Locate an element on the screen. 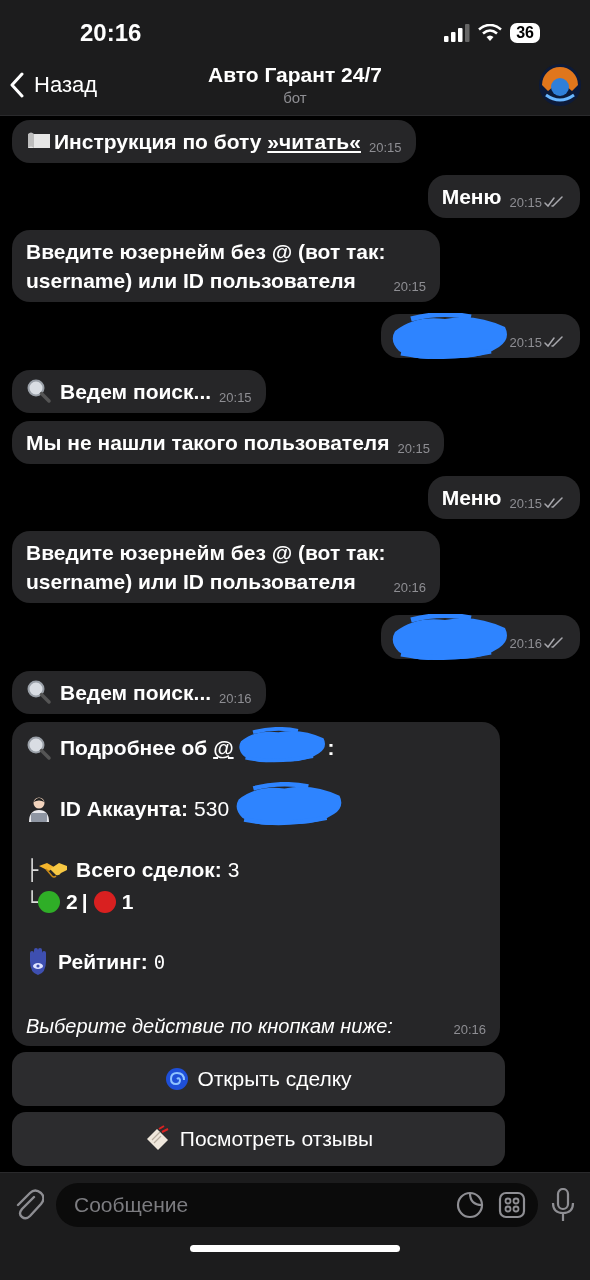 This screenshot has width=590, height=1280. microphone-icon is located at coordinates (563, 1204).